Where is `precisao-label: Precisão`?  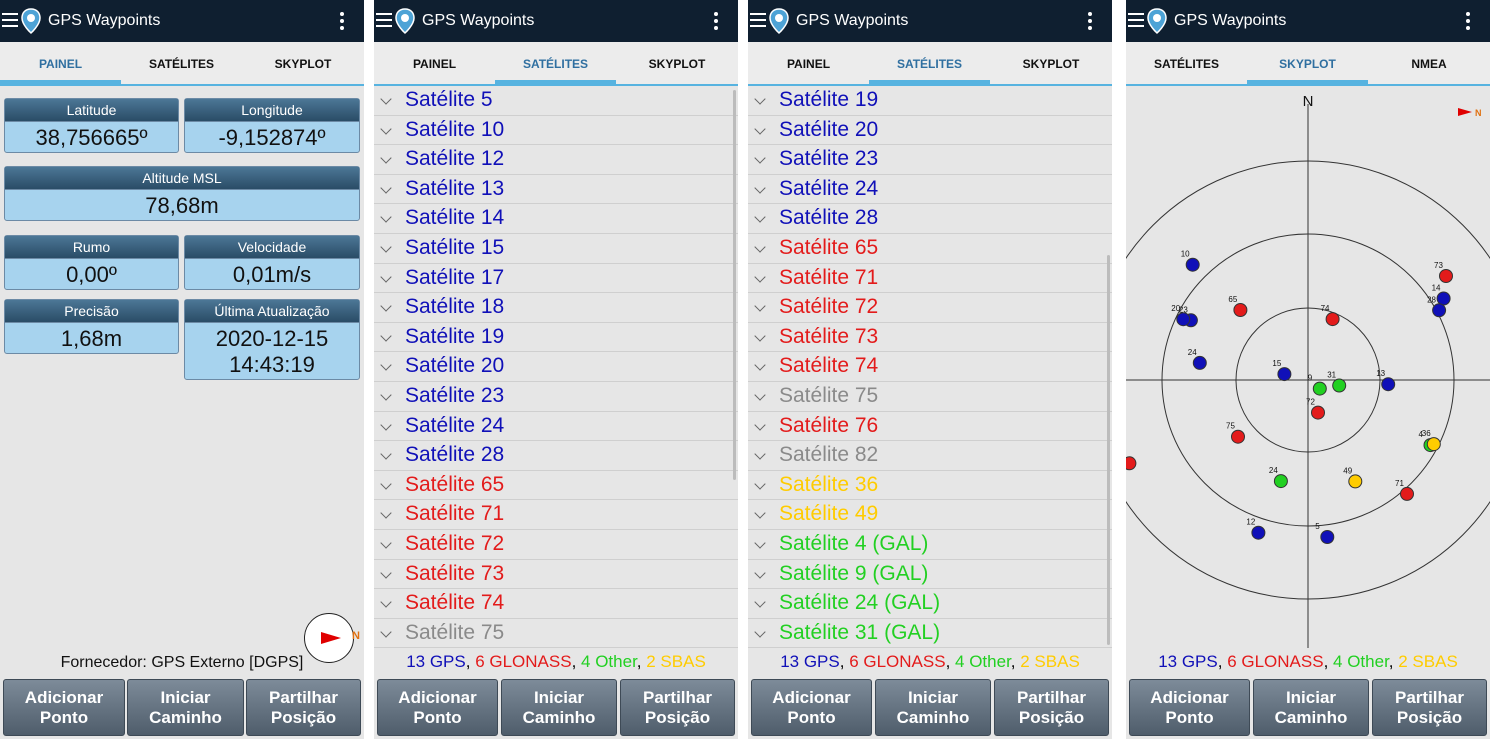
precisao-label: Precisão is located at coordinates (91, 311).